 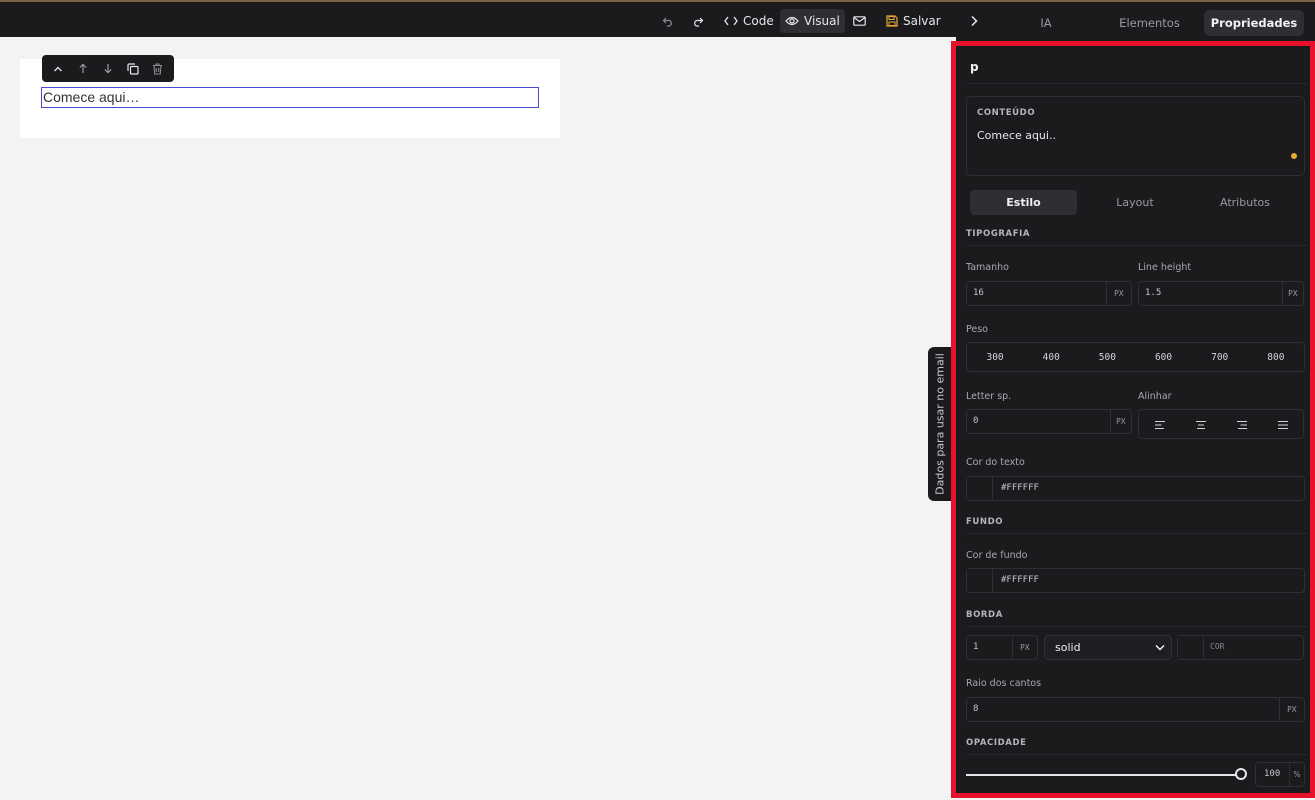 I want to click on letter-spacing-value: 0, so click(x=976, y=421).